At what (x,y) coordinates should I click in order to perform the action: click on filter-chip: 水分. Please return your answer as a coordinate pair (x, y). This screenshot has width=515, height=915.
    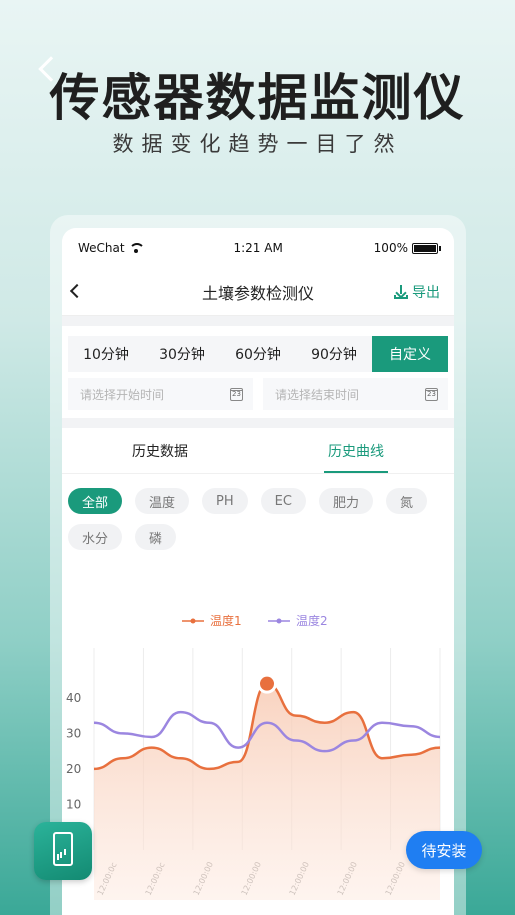
    Looking at the image, I should click on (95, 537).